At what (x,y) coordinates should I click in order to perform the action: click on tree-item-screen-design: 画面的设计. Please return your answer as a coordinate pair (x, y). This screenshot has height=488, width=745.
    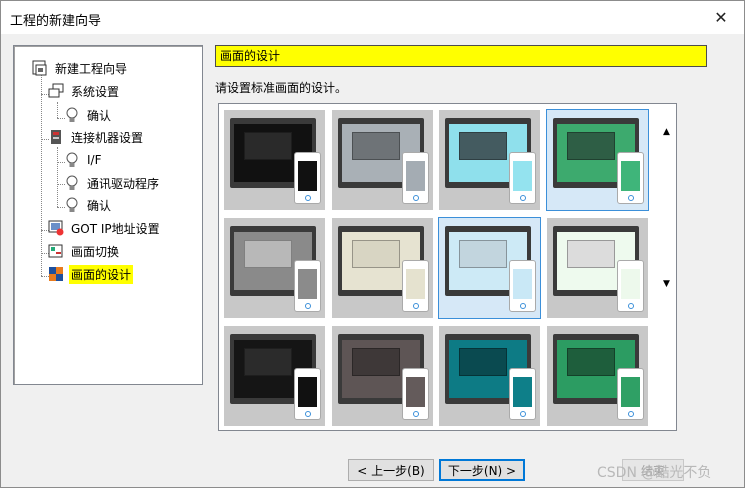
    Looking at the image, I should click on (91, 274).